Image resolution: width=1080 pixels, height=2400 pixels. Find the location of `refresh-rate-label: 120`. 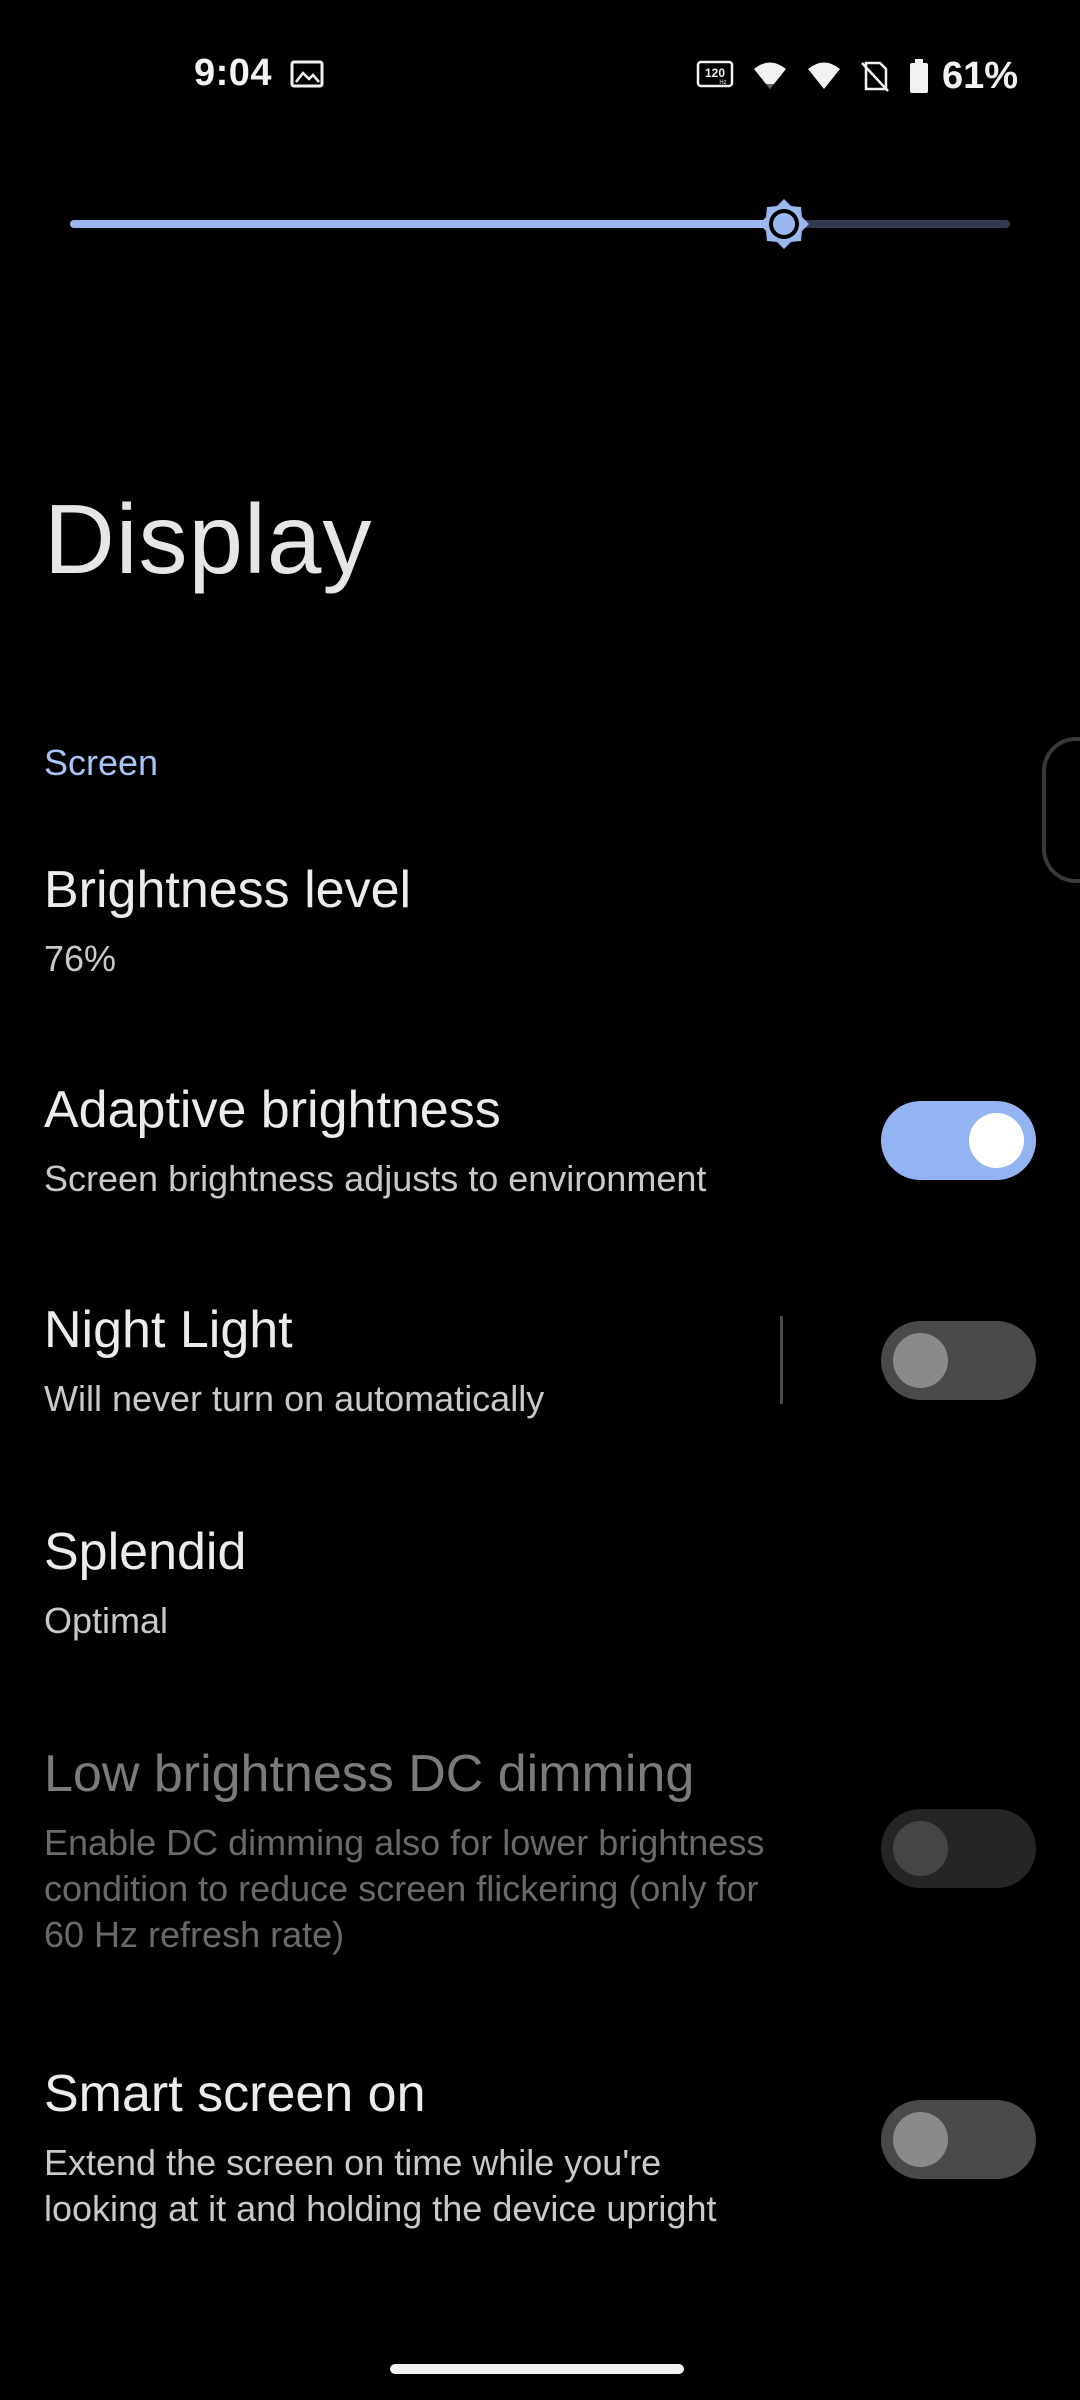

refresh-rate-label: 120 is located at coordinates (715, 73).